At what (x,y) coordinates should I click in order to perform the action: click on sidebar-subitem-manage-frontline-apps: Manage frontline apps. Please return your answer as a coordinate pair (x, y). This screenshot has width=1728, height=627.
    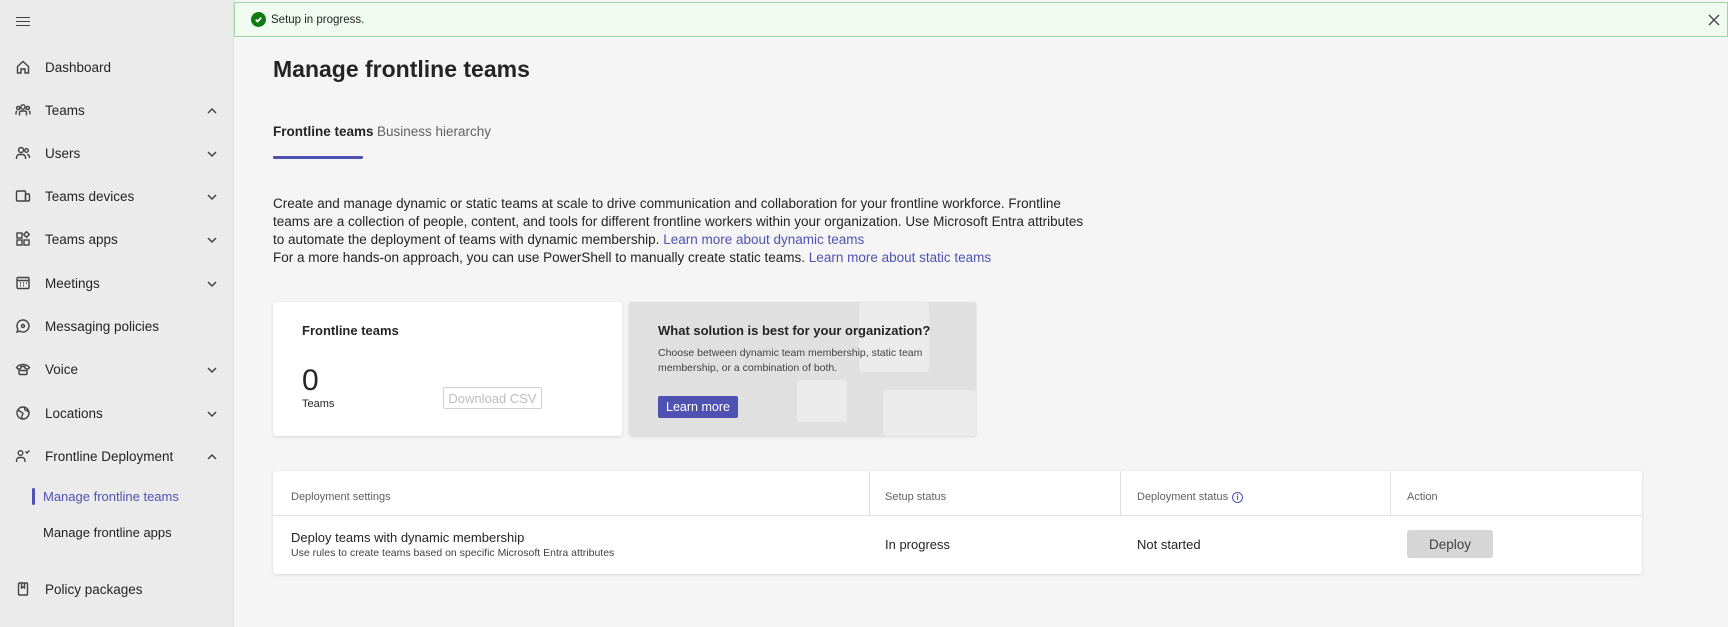
    Looking at the image, I should click on (117, 532).